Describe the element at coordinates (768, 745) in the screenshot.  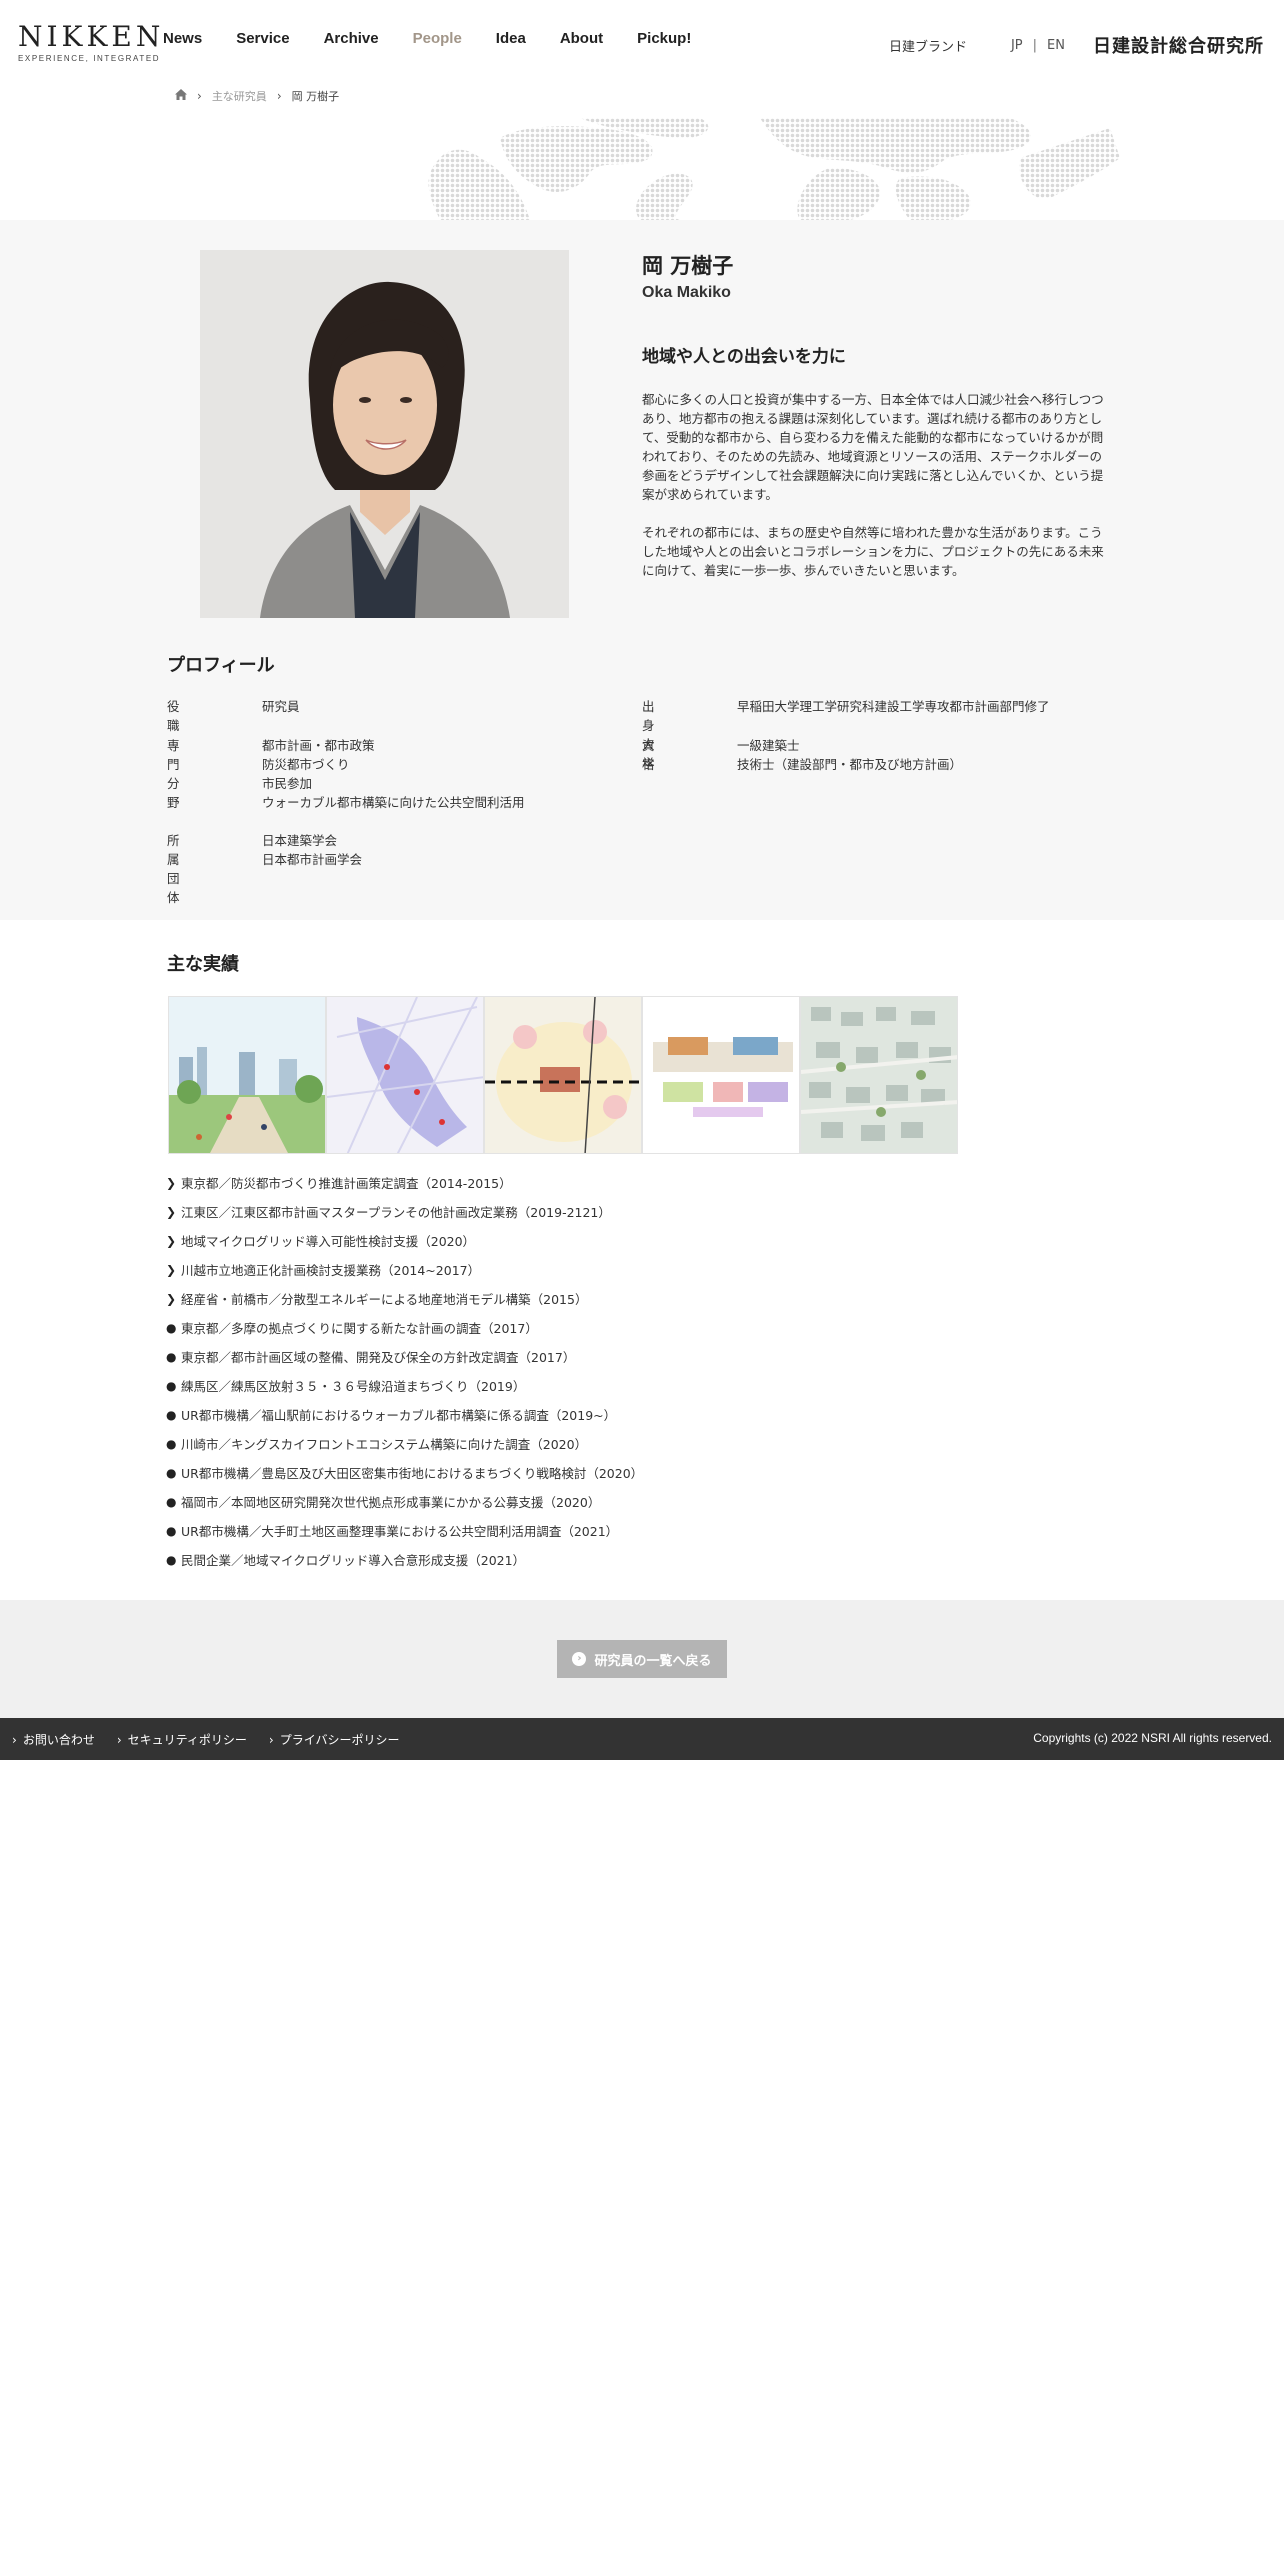
I see `profile-value: 一級建築士` at that location.